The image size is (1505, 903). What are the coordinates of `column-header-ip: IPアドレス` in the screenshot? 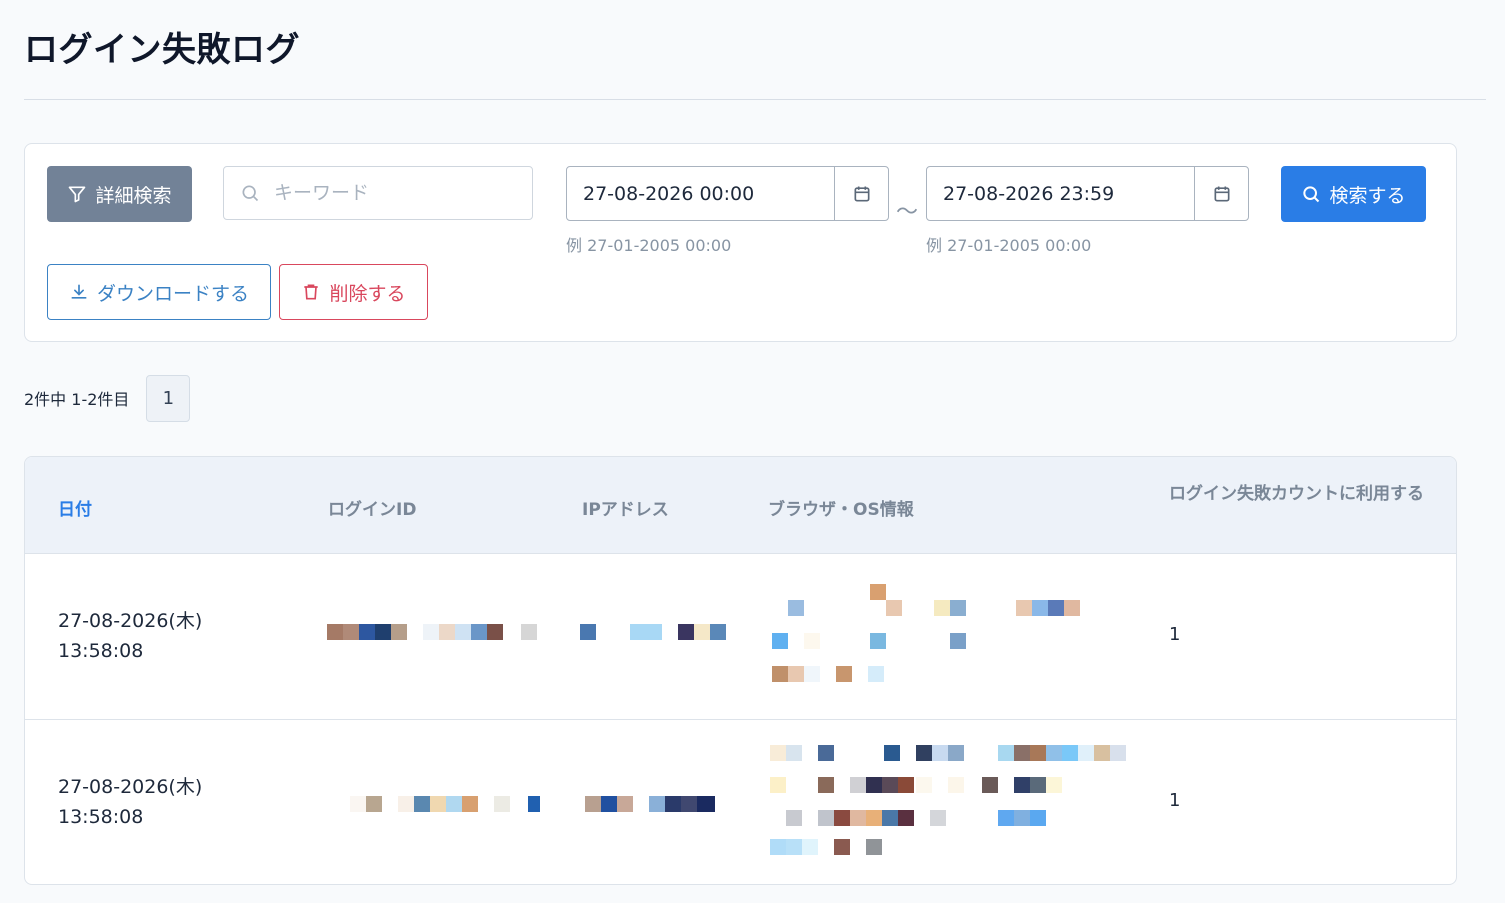 It's located at (625, 510).